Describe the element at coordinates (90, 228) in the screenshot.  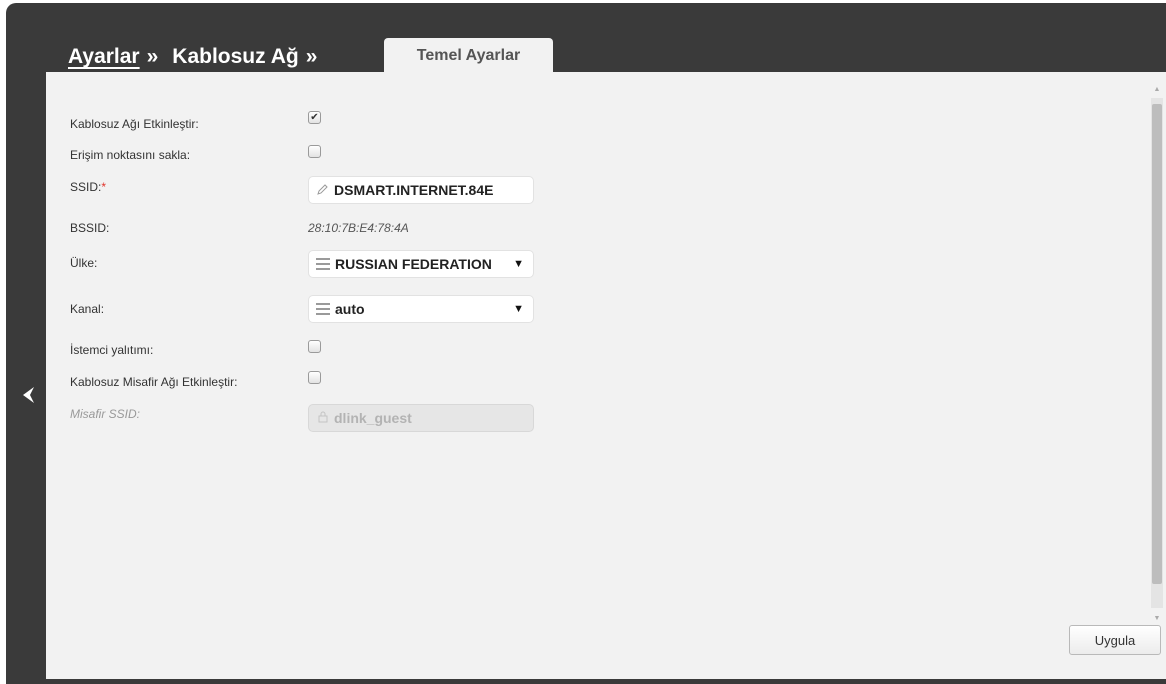
I see `bssid-label: BSSID:` at that location.